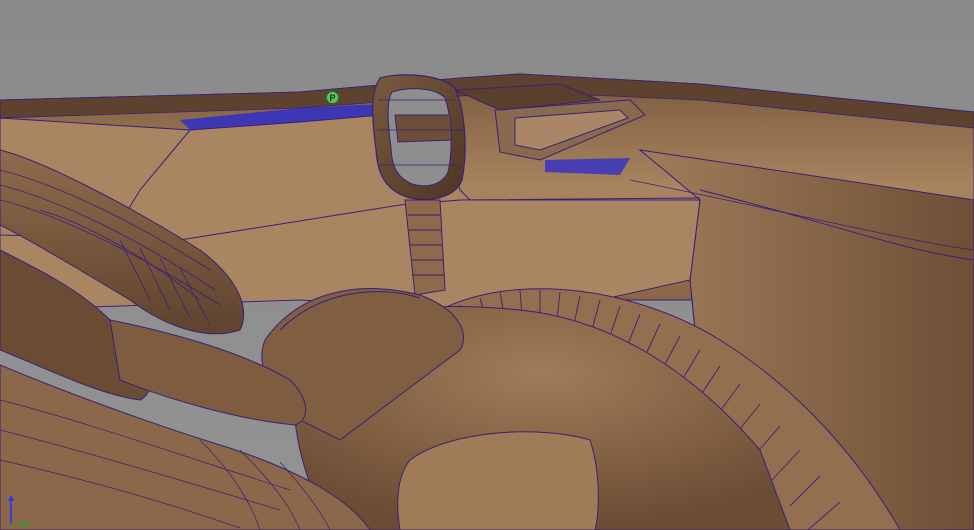 Image resolution: width=974 pixels, height=530 pixels. Describe the element at coordinates (19, 511) in the screenshot. I see `axis-gizmo-icon` at that location.